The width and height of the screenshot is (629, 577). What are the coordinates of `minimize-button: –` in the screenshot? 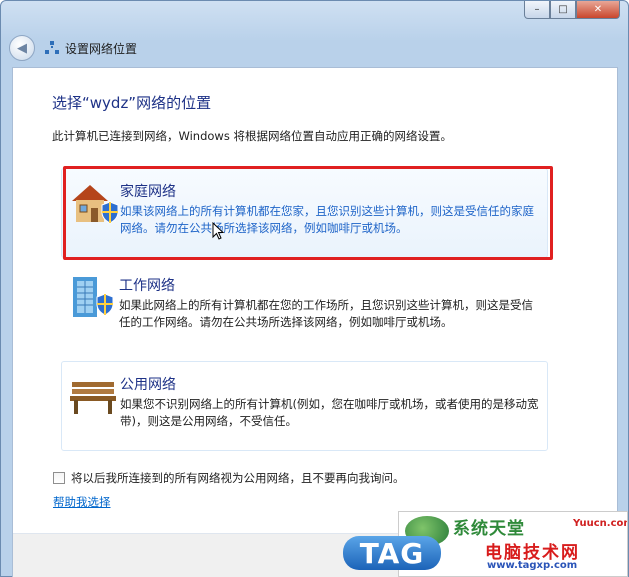 It's located at (537, 10).